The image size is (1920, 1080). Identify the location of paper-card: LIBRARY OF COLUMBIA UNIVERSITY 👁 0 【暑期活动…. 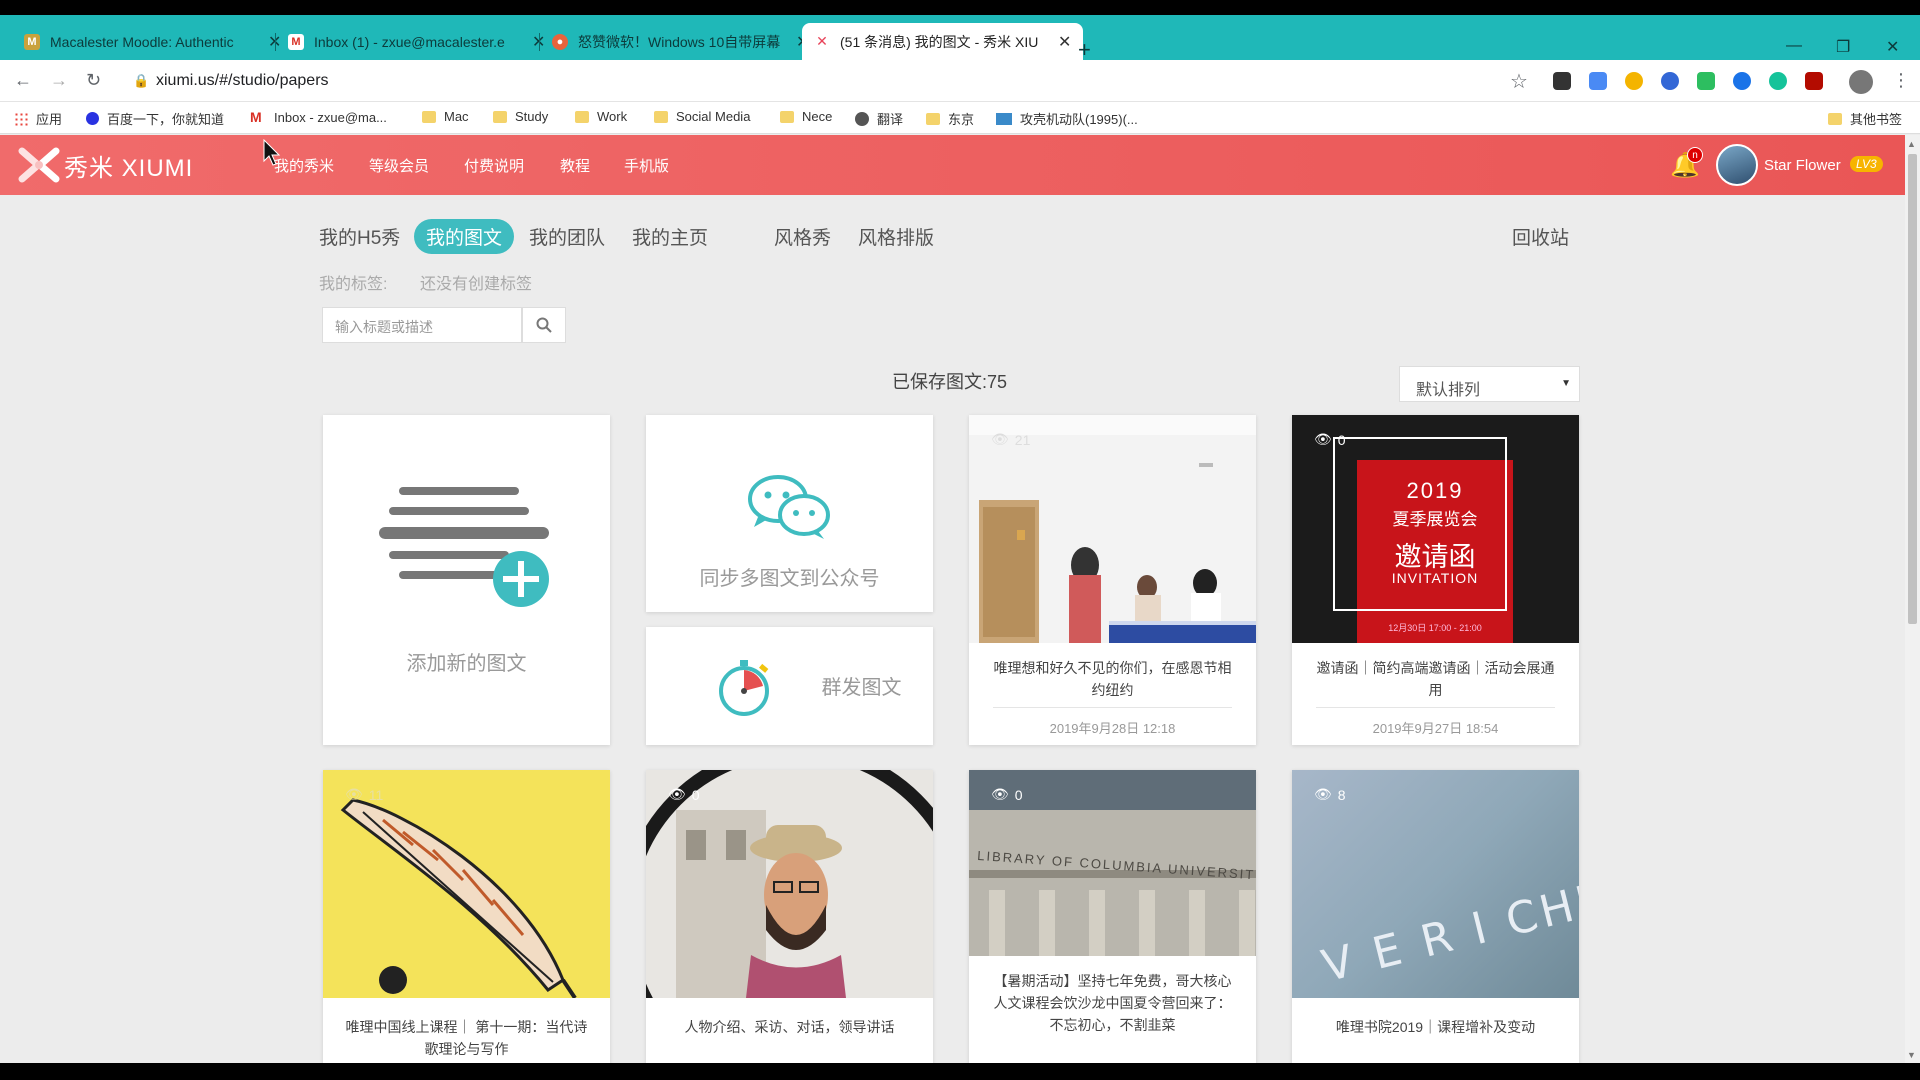
(1112, 920).